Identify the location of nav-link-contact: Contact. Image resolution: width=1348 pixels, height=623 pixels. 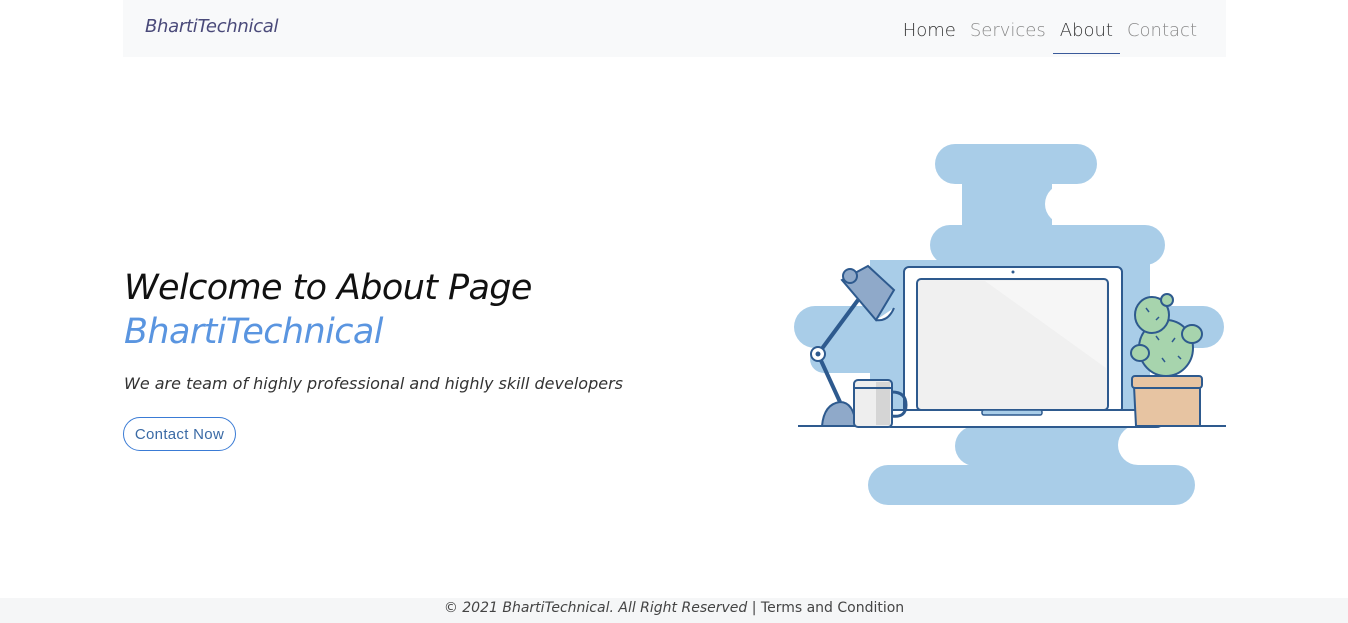
(1162, 29).